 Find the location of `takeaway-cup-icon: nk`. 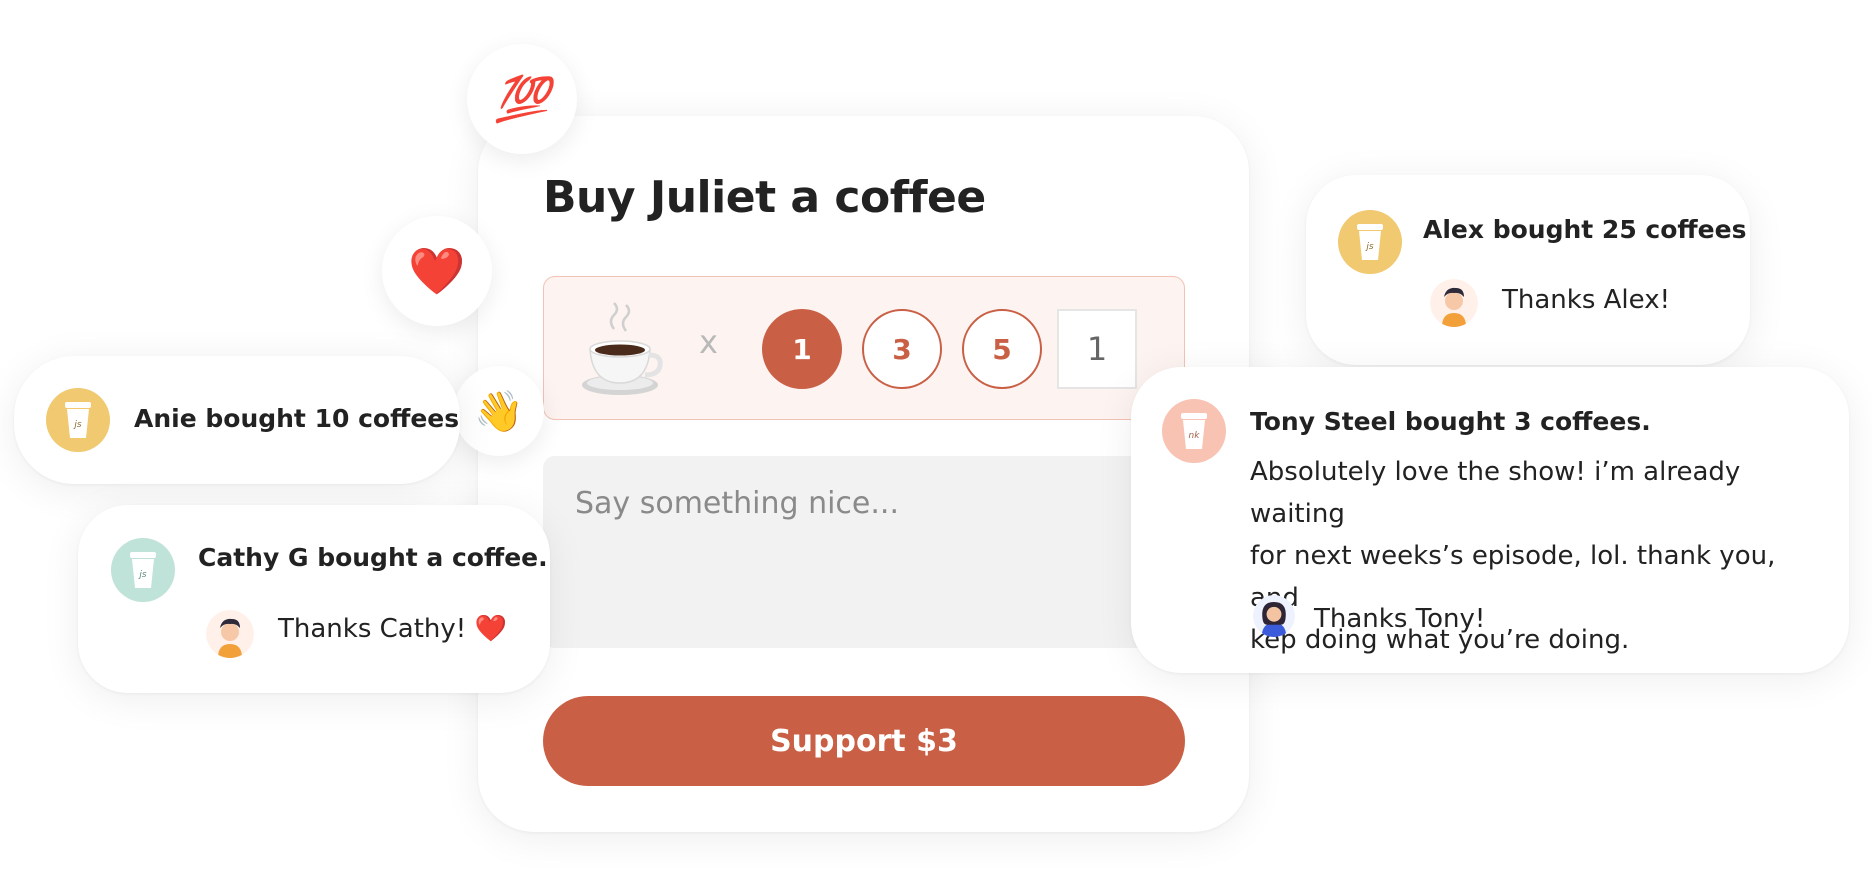

takeaway-cup-icon: nk is located at coordinates (1194, 431).